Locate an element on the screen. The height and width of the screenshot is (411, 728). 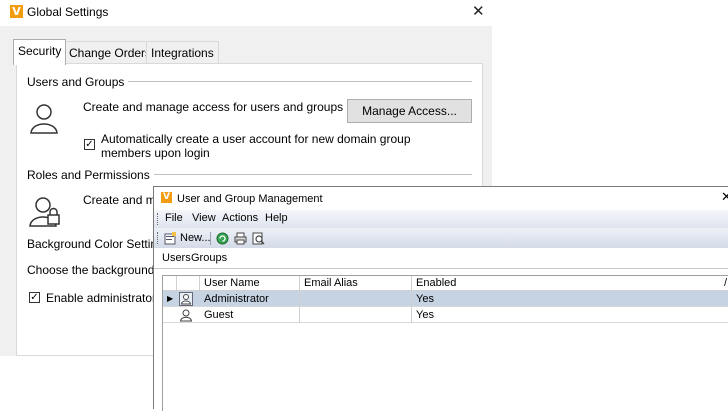
row-pointer-icon: ▶ is located at coordinates (170, 298).